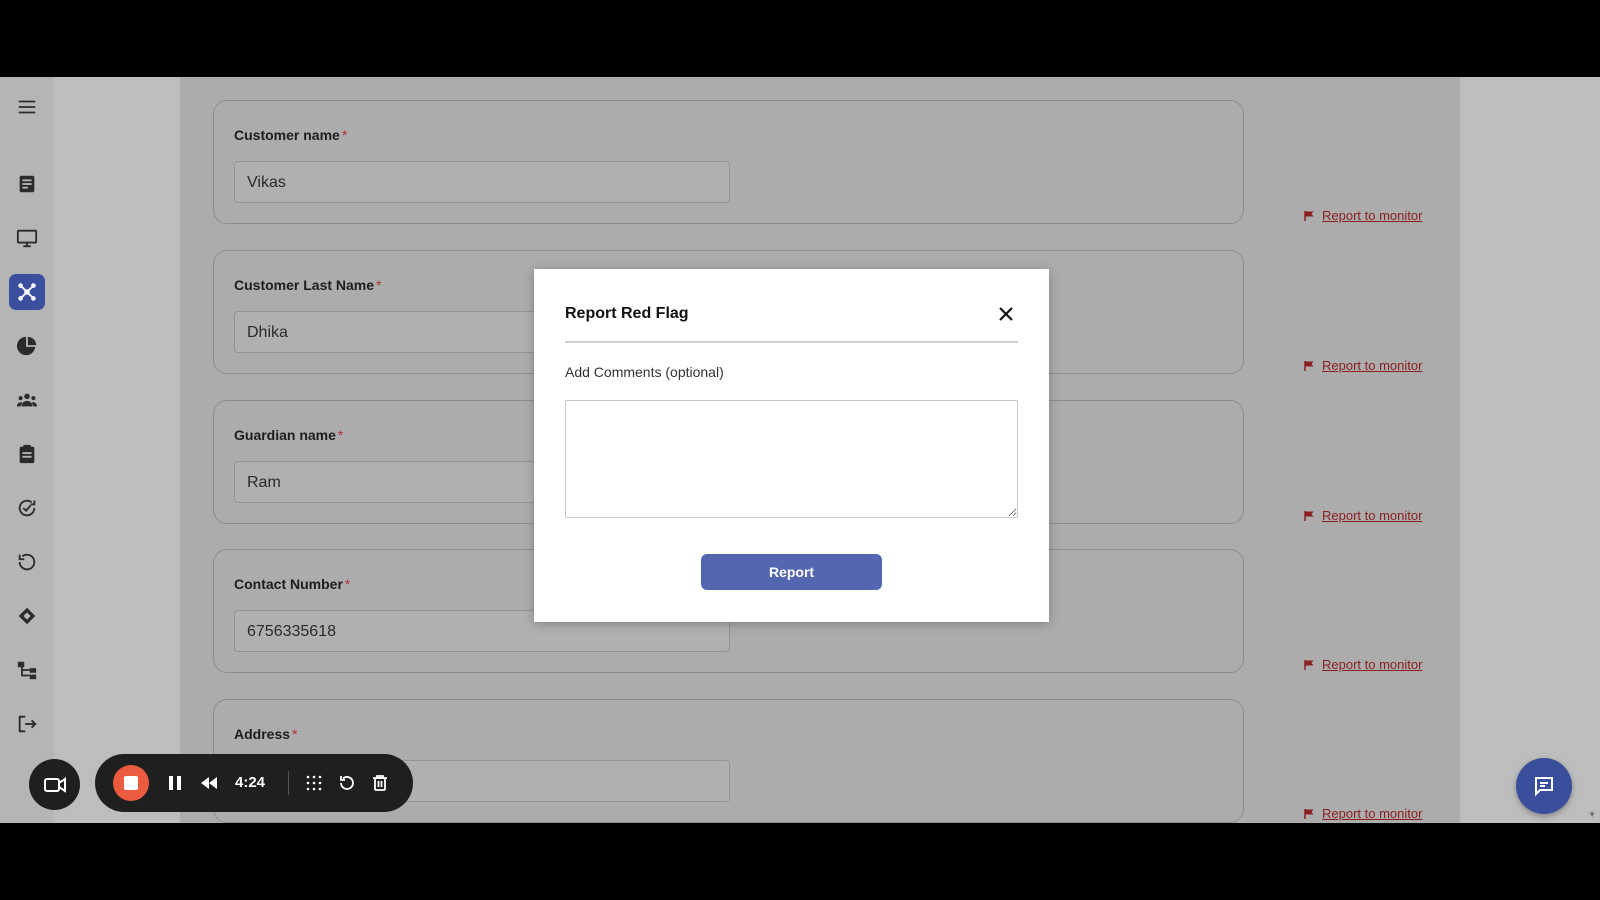  I want to click on restart-icon, so click(347, 783).